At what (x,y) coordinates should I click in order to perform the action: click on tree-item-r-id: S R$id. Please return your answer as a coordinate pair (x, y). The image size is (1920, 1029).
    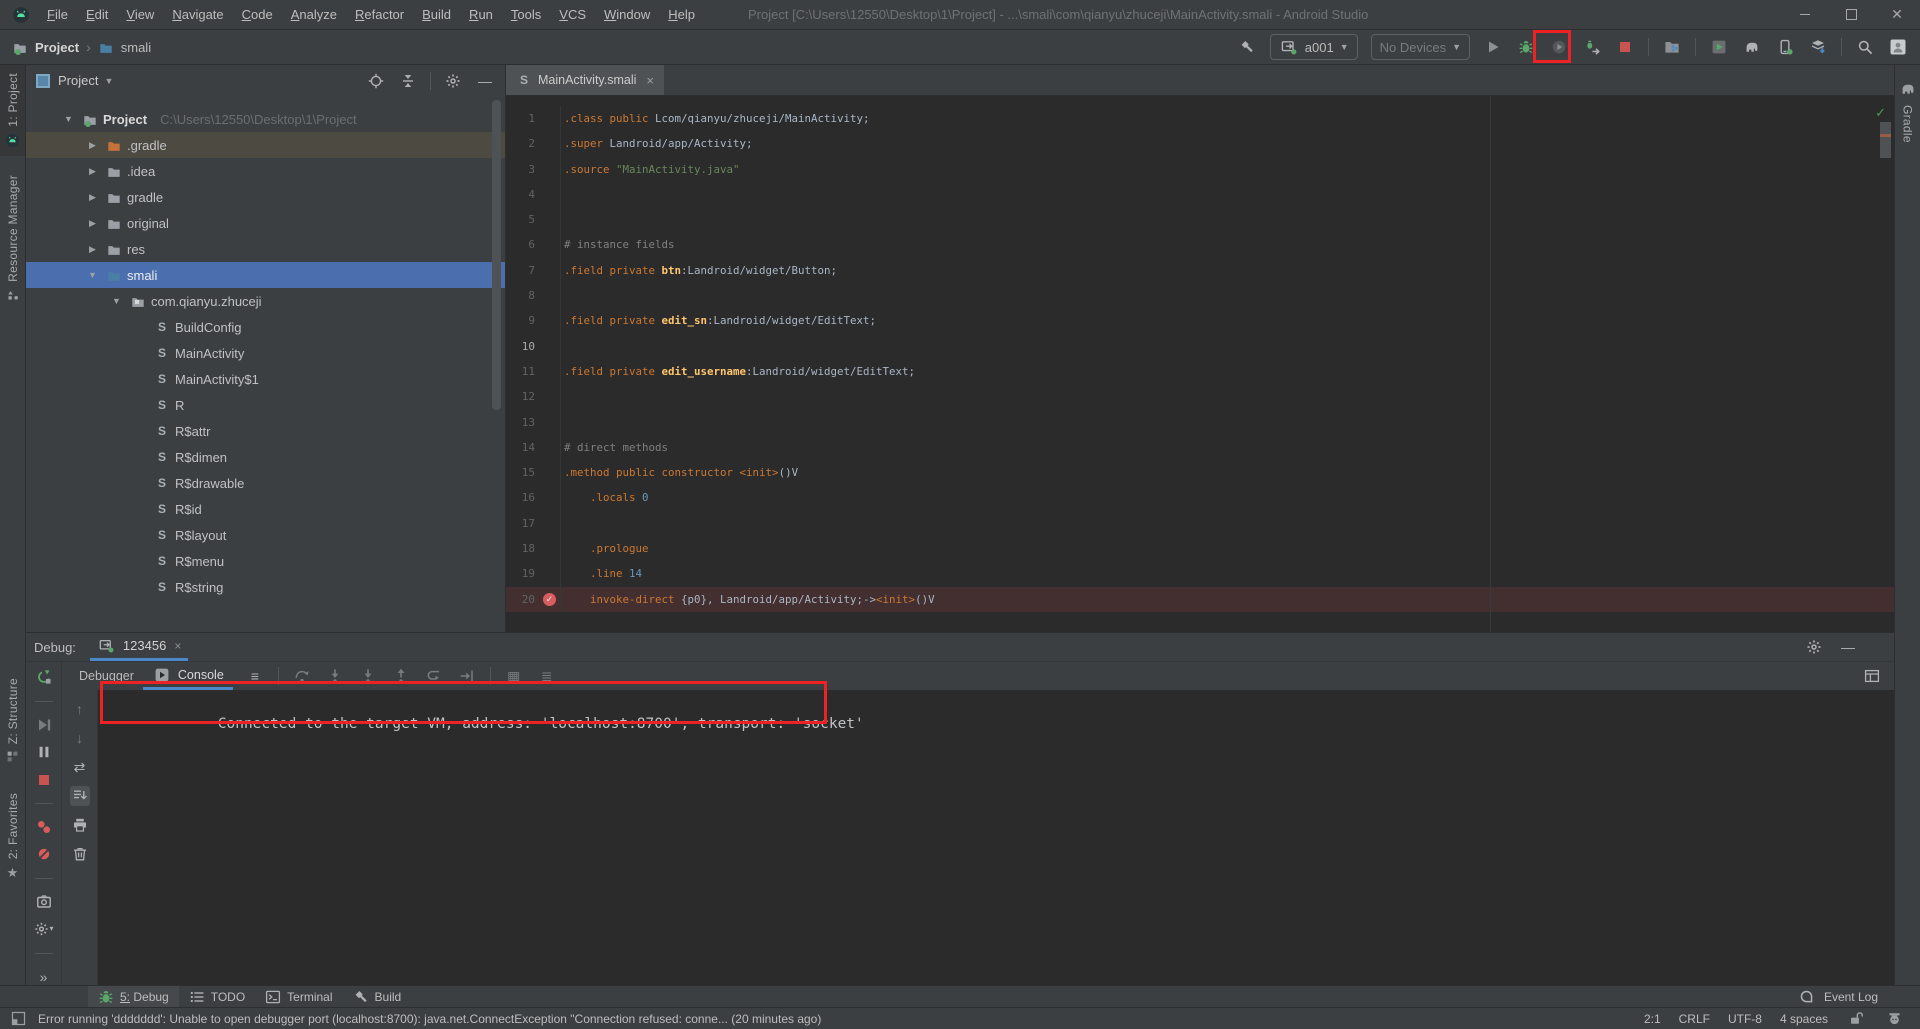
    Looking at the image, I should click on (265, 509).